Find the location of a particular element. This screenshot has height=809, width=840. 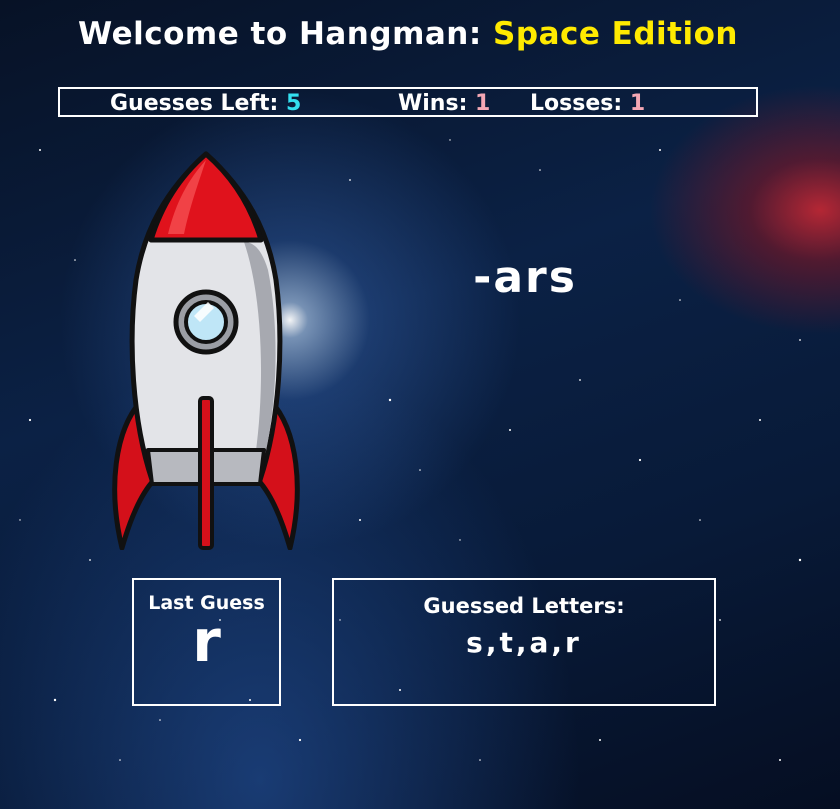

wins-value: 1 is located at coordinates (483, 103).